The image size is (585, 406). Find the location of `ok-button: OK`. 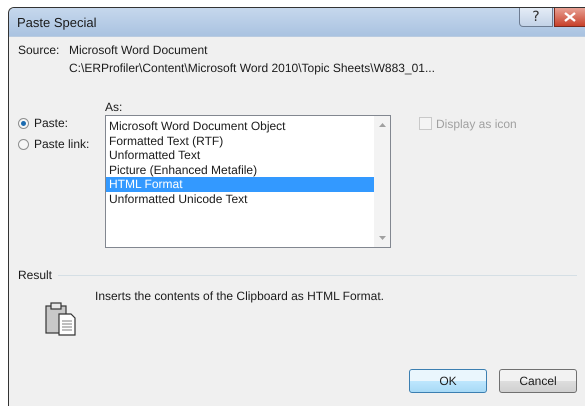

ok-button: OK is located at coordinates (448, 381).